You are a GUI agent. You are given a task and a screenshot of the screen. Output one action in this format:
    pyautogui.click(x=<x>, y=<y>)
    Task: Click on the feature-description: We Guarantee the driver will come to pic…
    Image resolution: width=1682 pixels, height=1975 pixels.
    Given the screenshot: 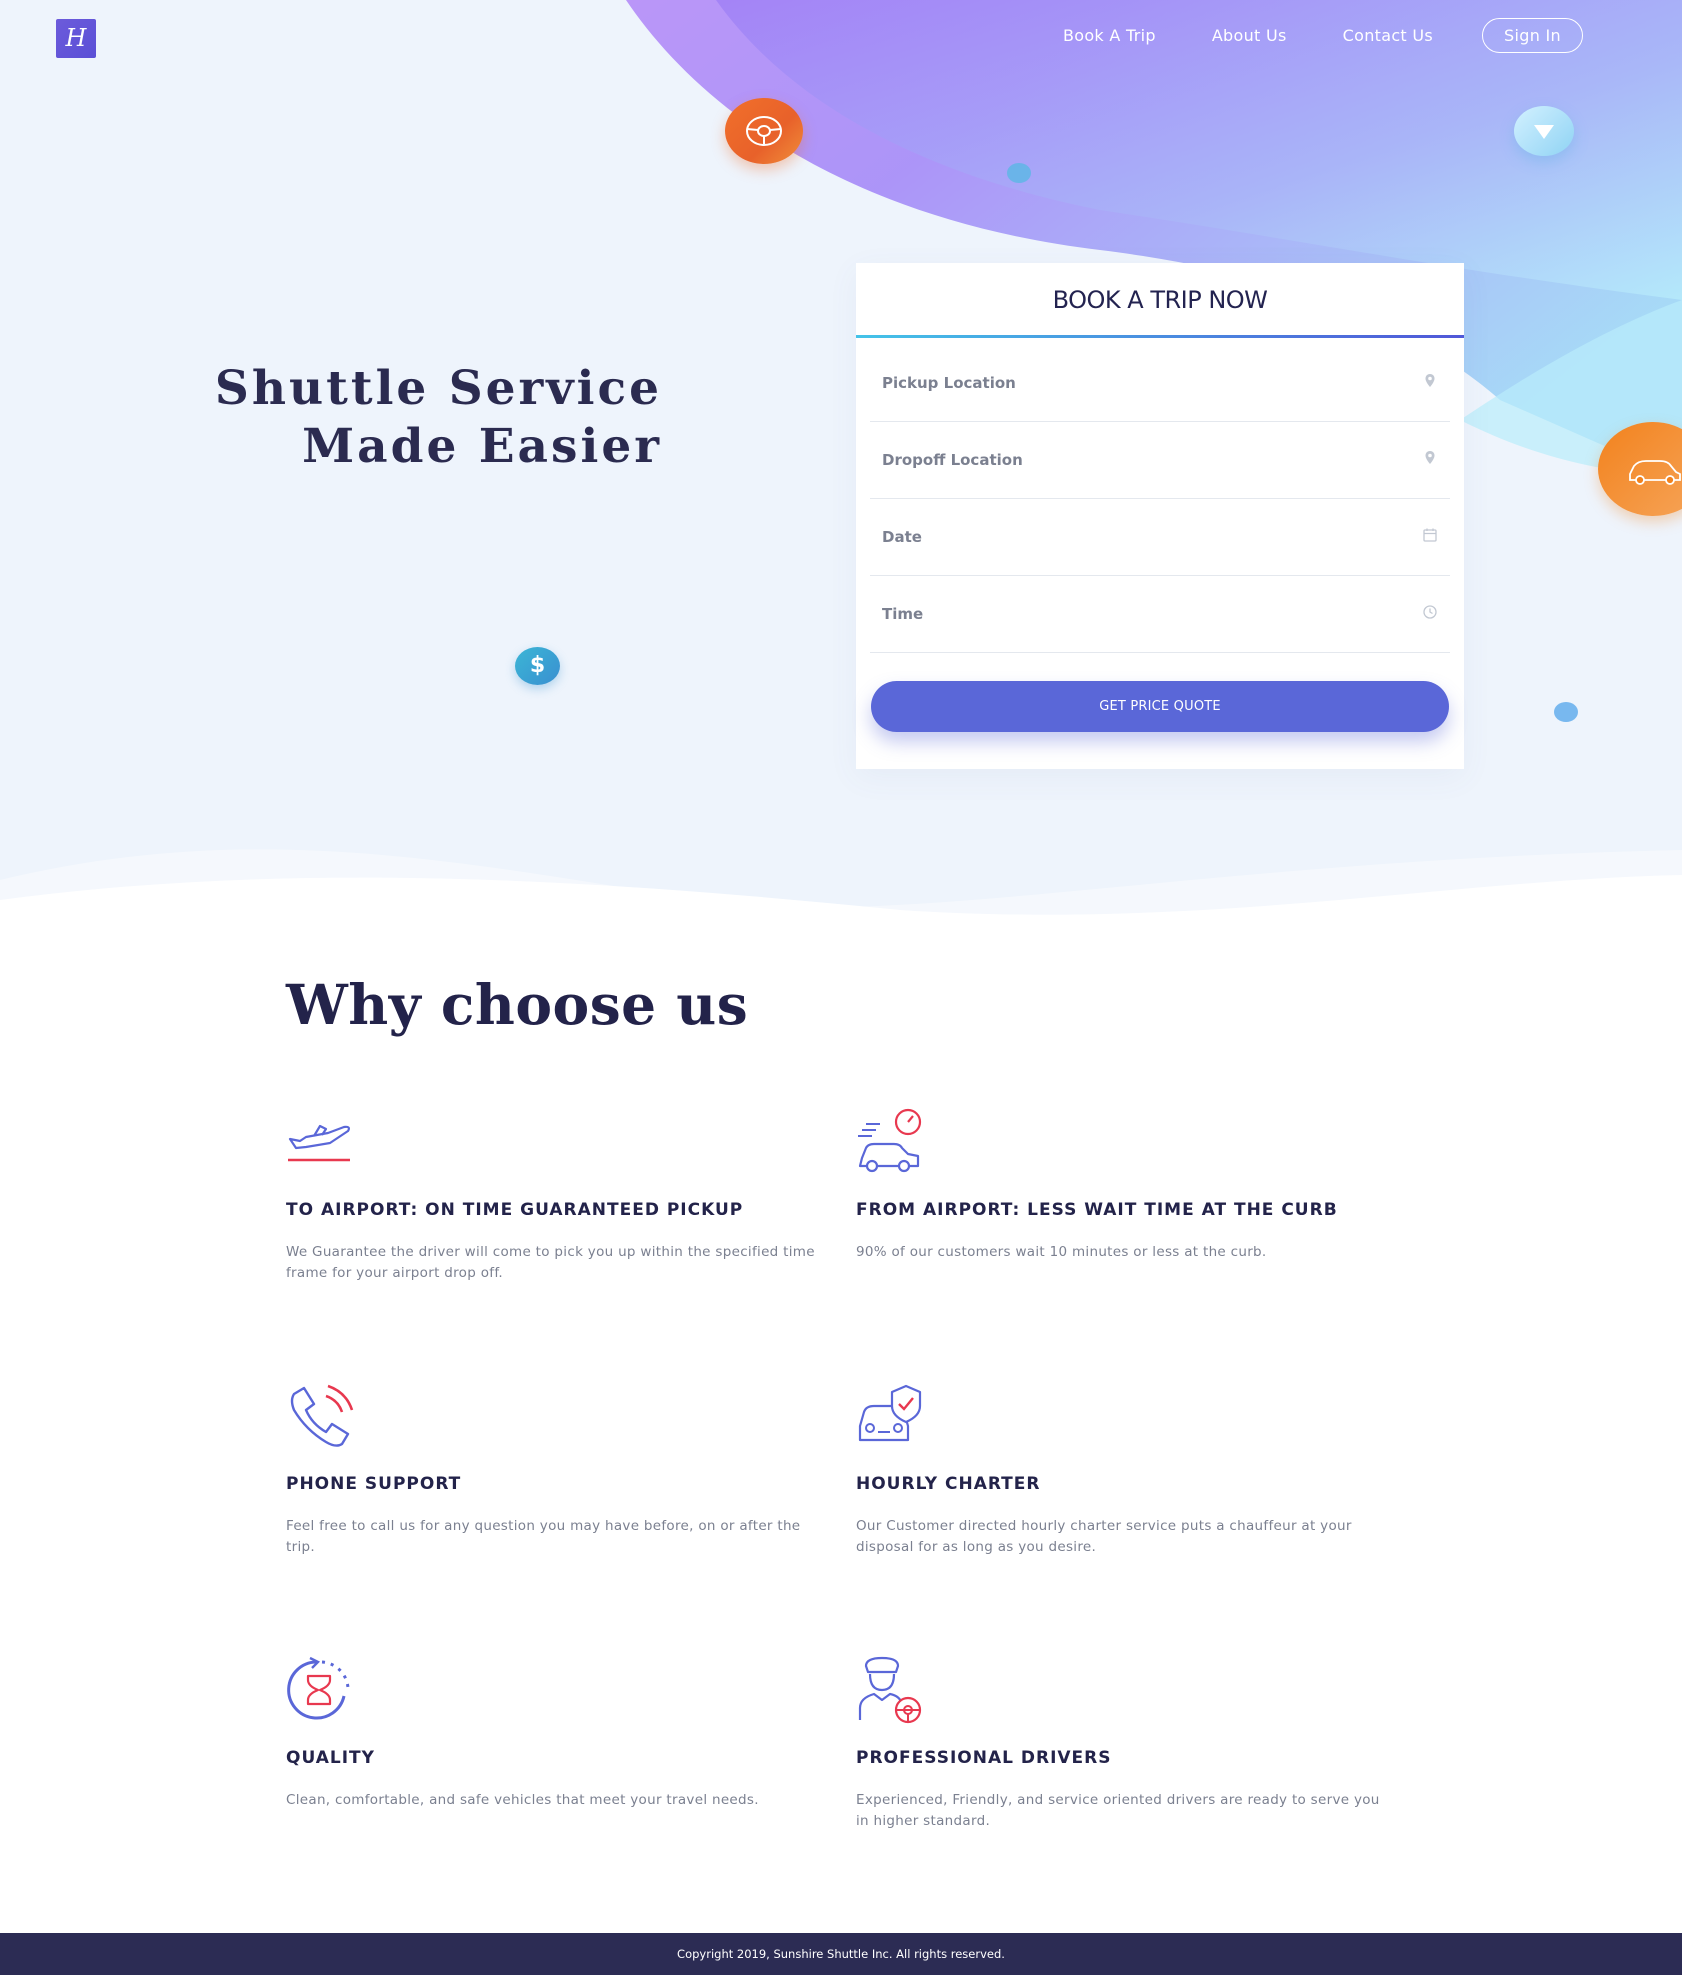 What is the action you would take?
    pyautogui.click(x=550, y=1262)
    